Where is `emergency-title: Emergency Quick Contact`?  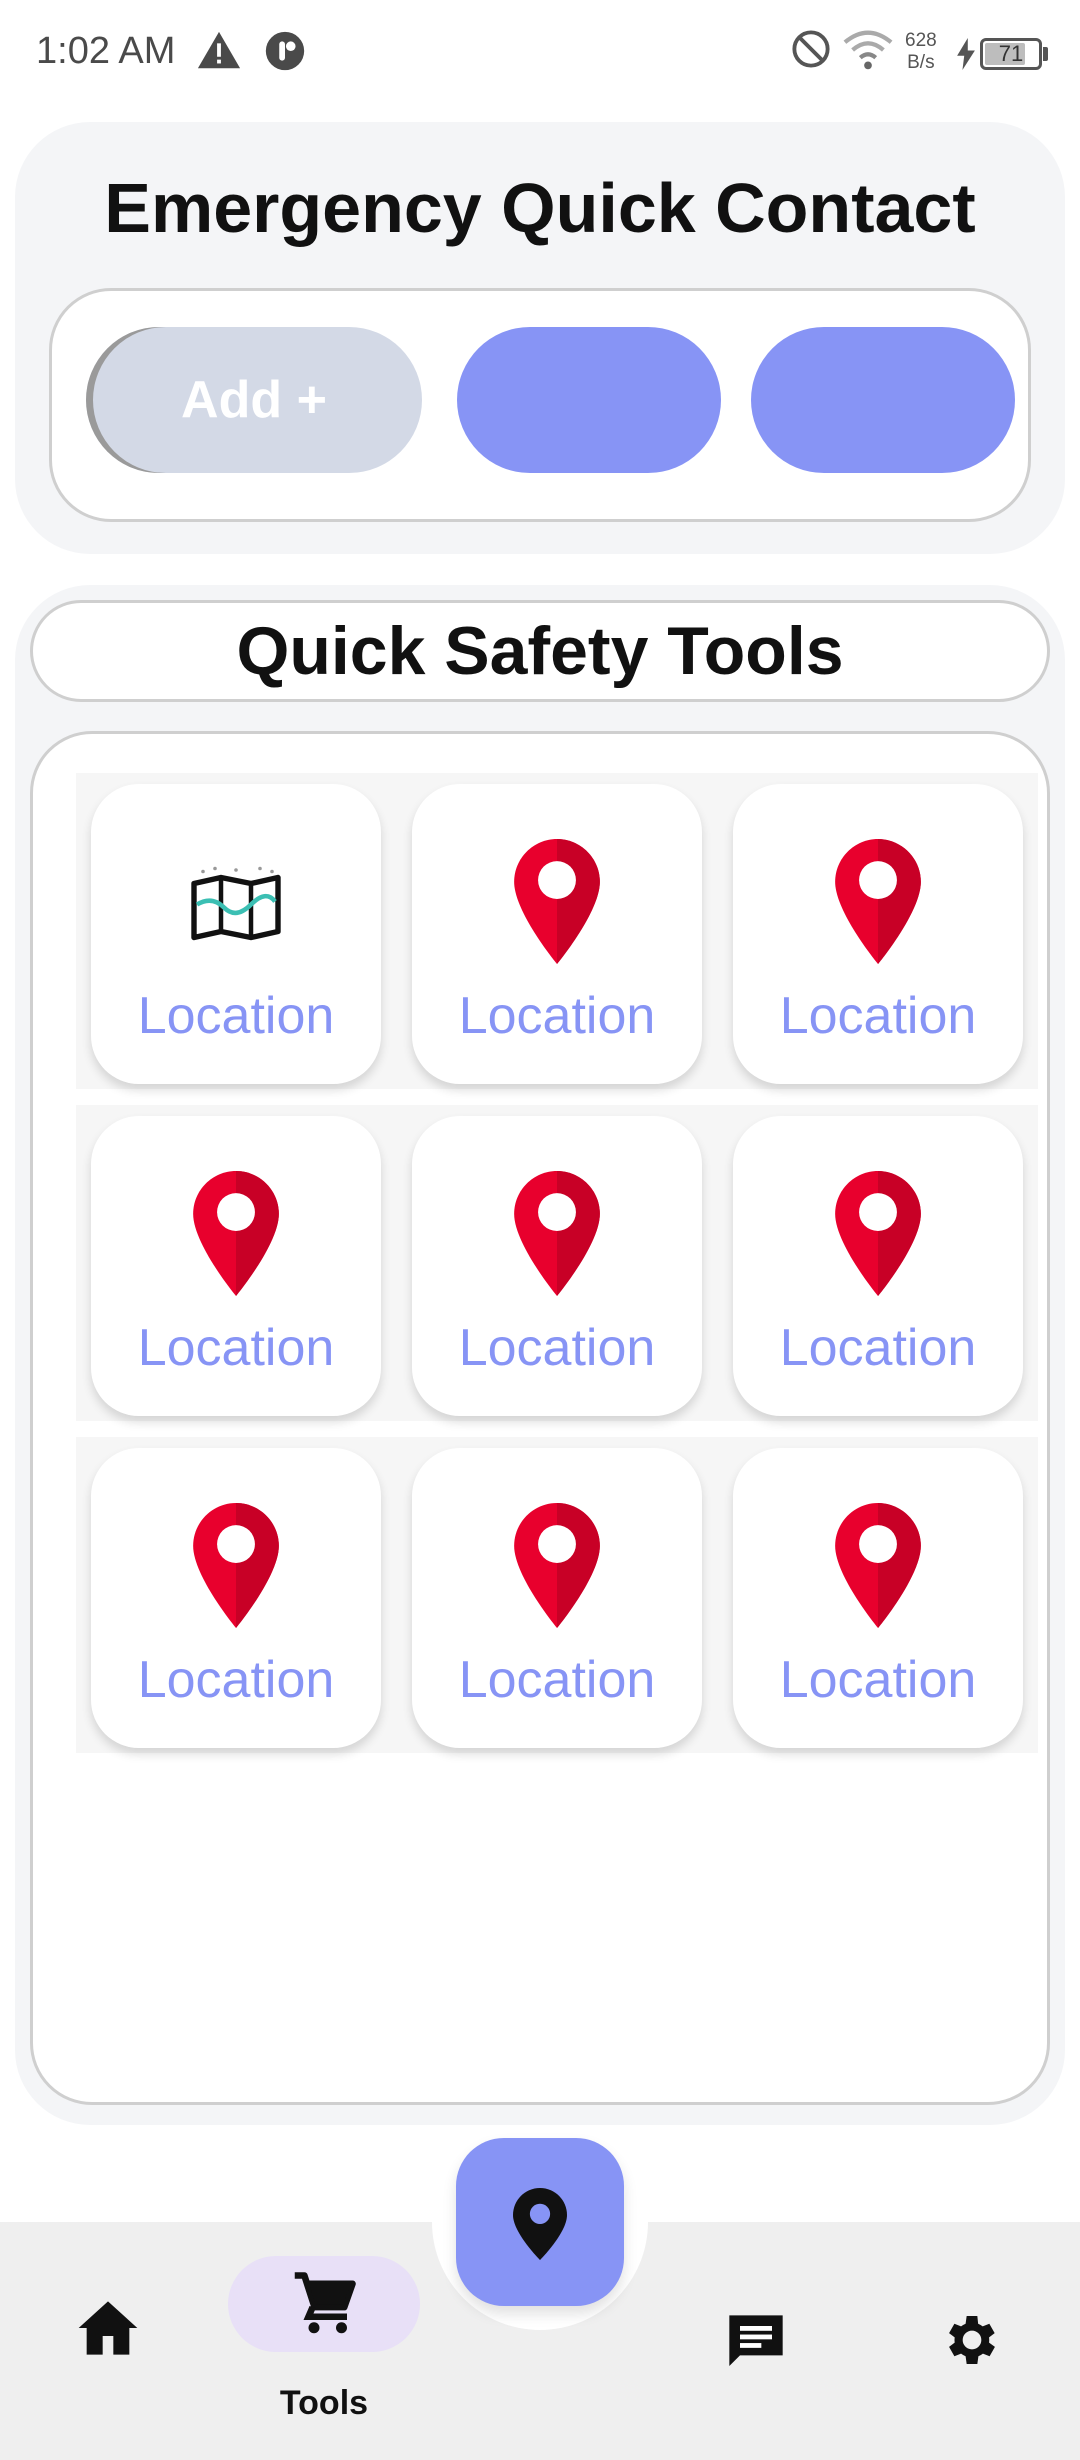 emergency-title: Emergency Quick Contact is located at coordinates (540, 208).